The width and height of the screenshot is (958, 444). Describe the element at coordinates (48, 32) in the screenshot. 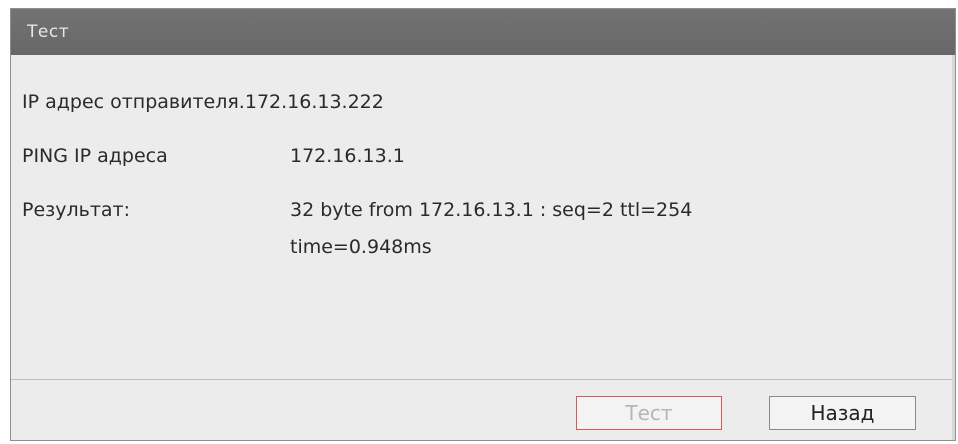

I see `dialog-title: Тест` at that location.